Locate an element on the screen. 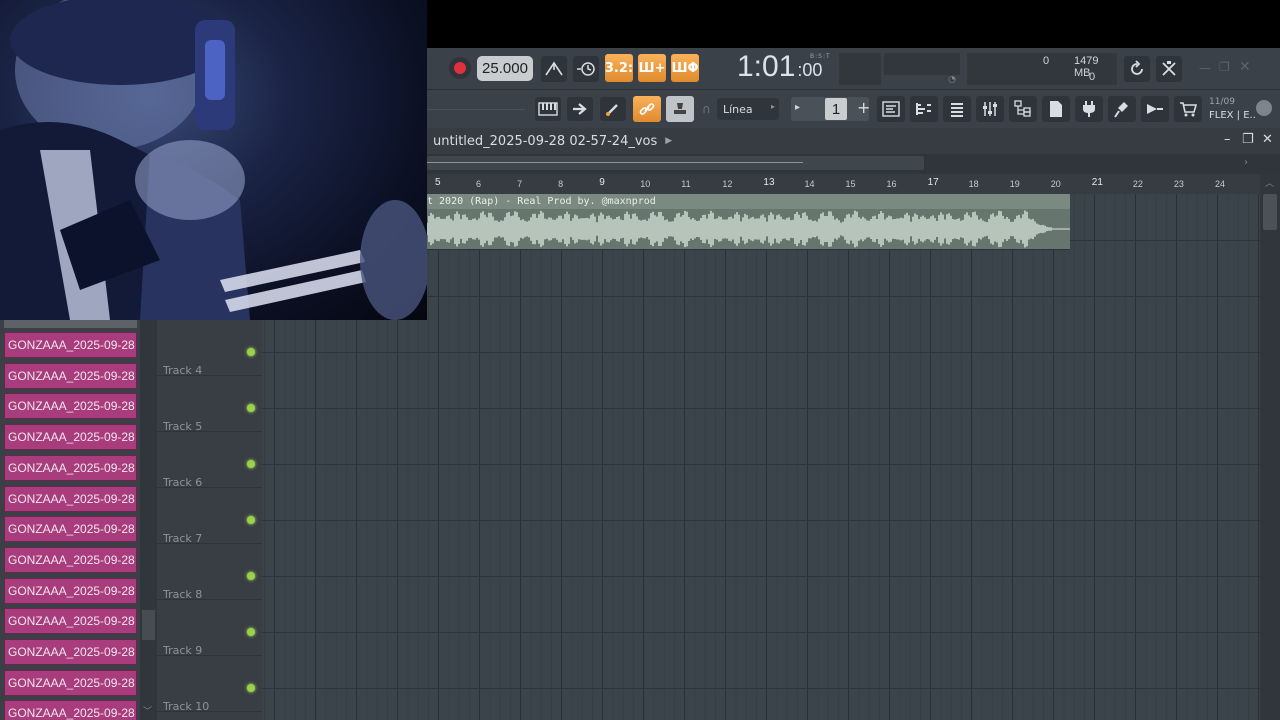  tempo-display: 25.000 is located at coordinates (505, 68).